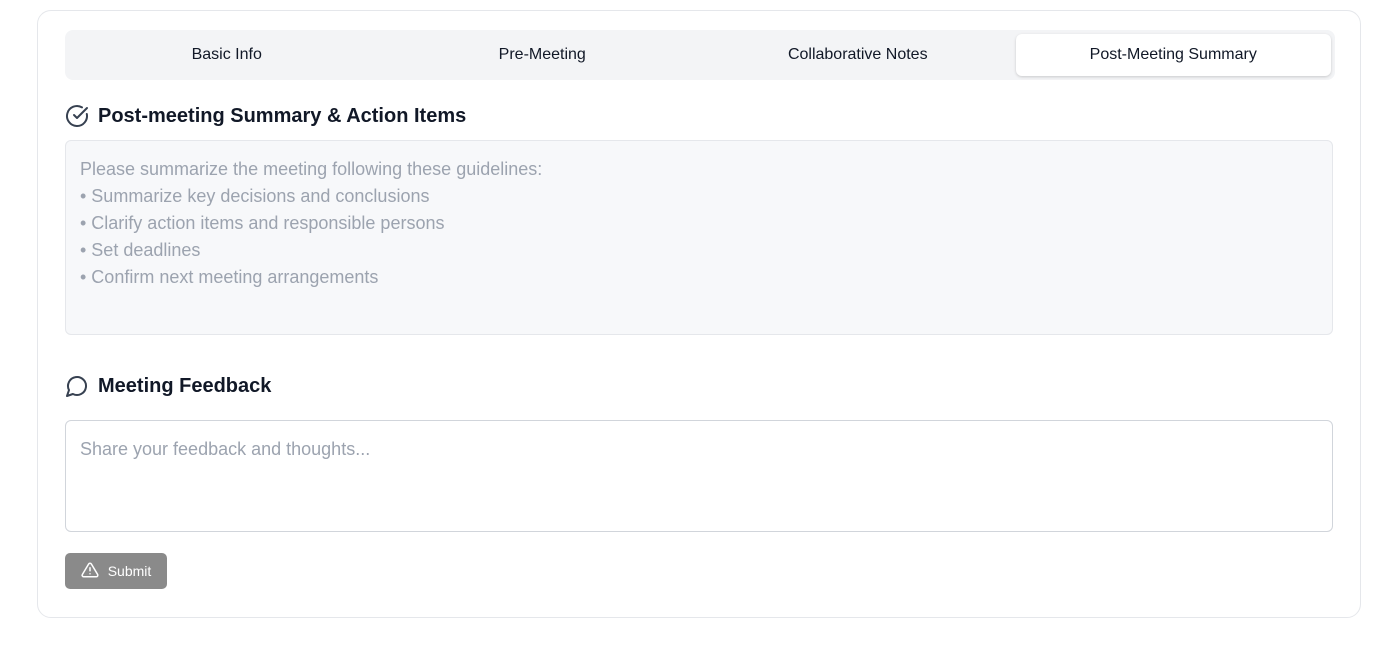 Image resolution: width=1388 pixels, height=650 pixels. I want to click on tab-label: Basic Info, so click(226, 54).